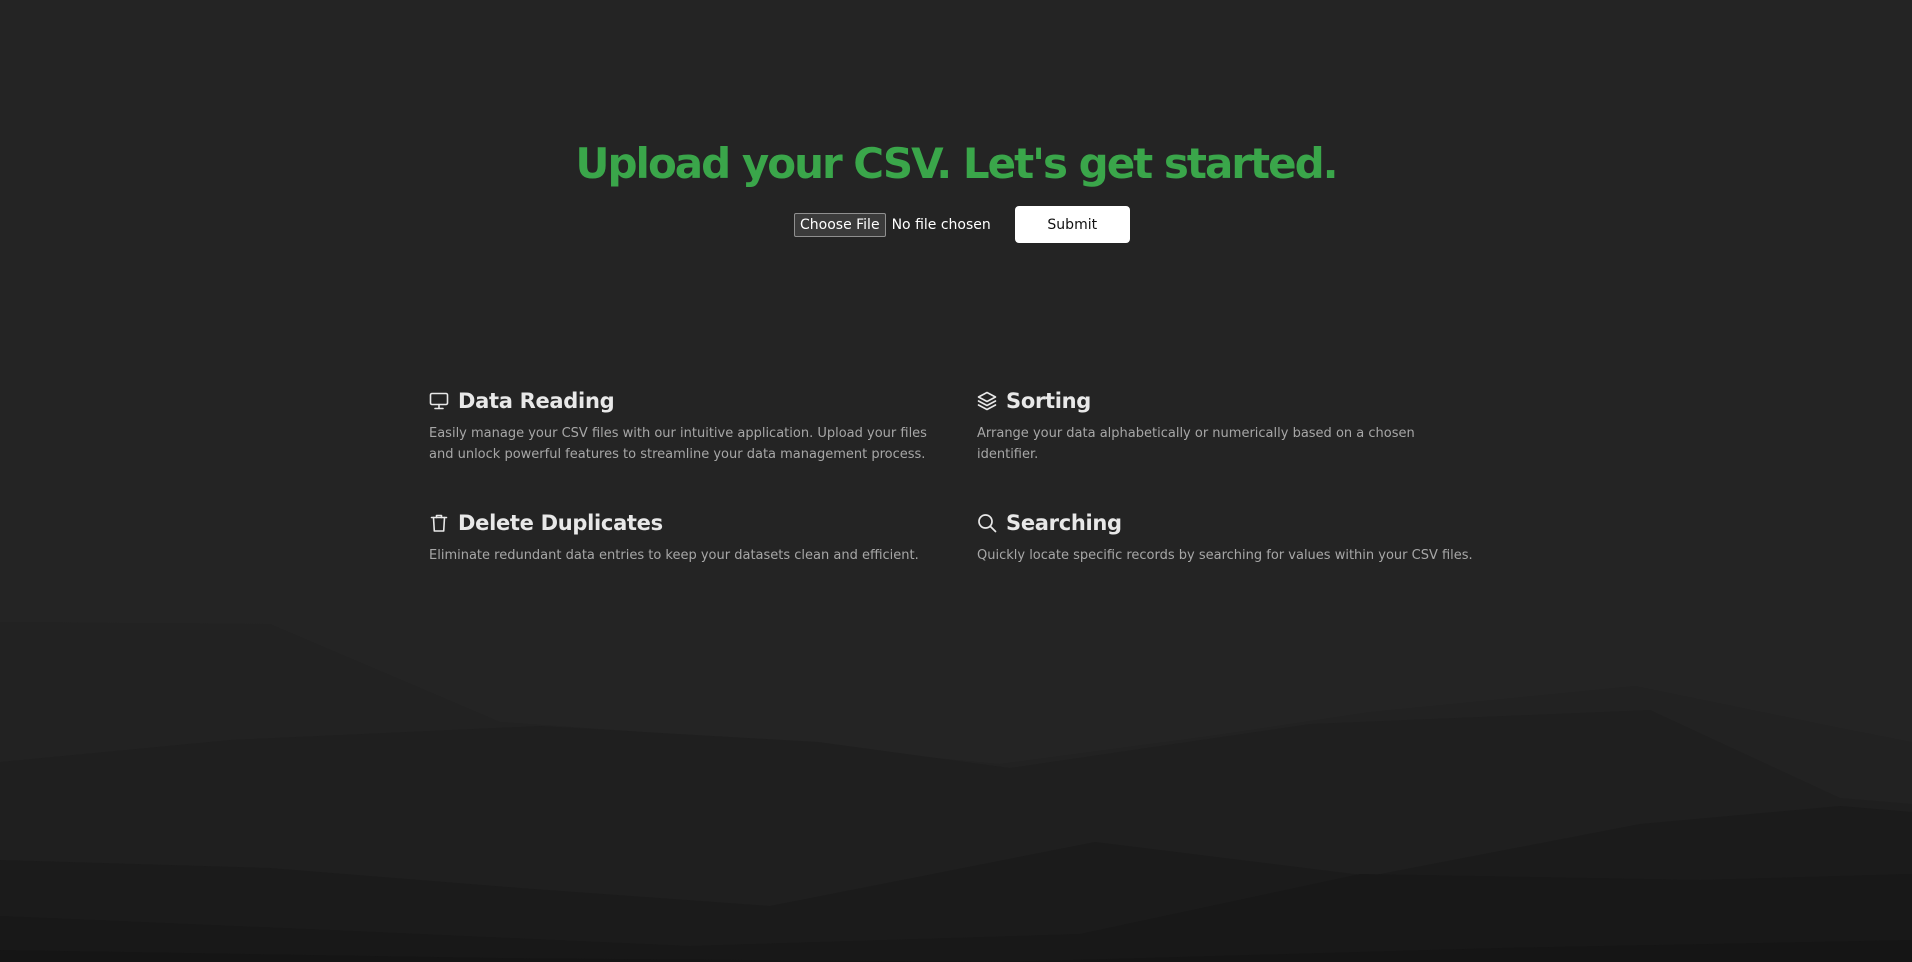  I want to click on feature-header: Searching, so click(1227, 523).